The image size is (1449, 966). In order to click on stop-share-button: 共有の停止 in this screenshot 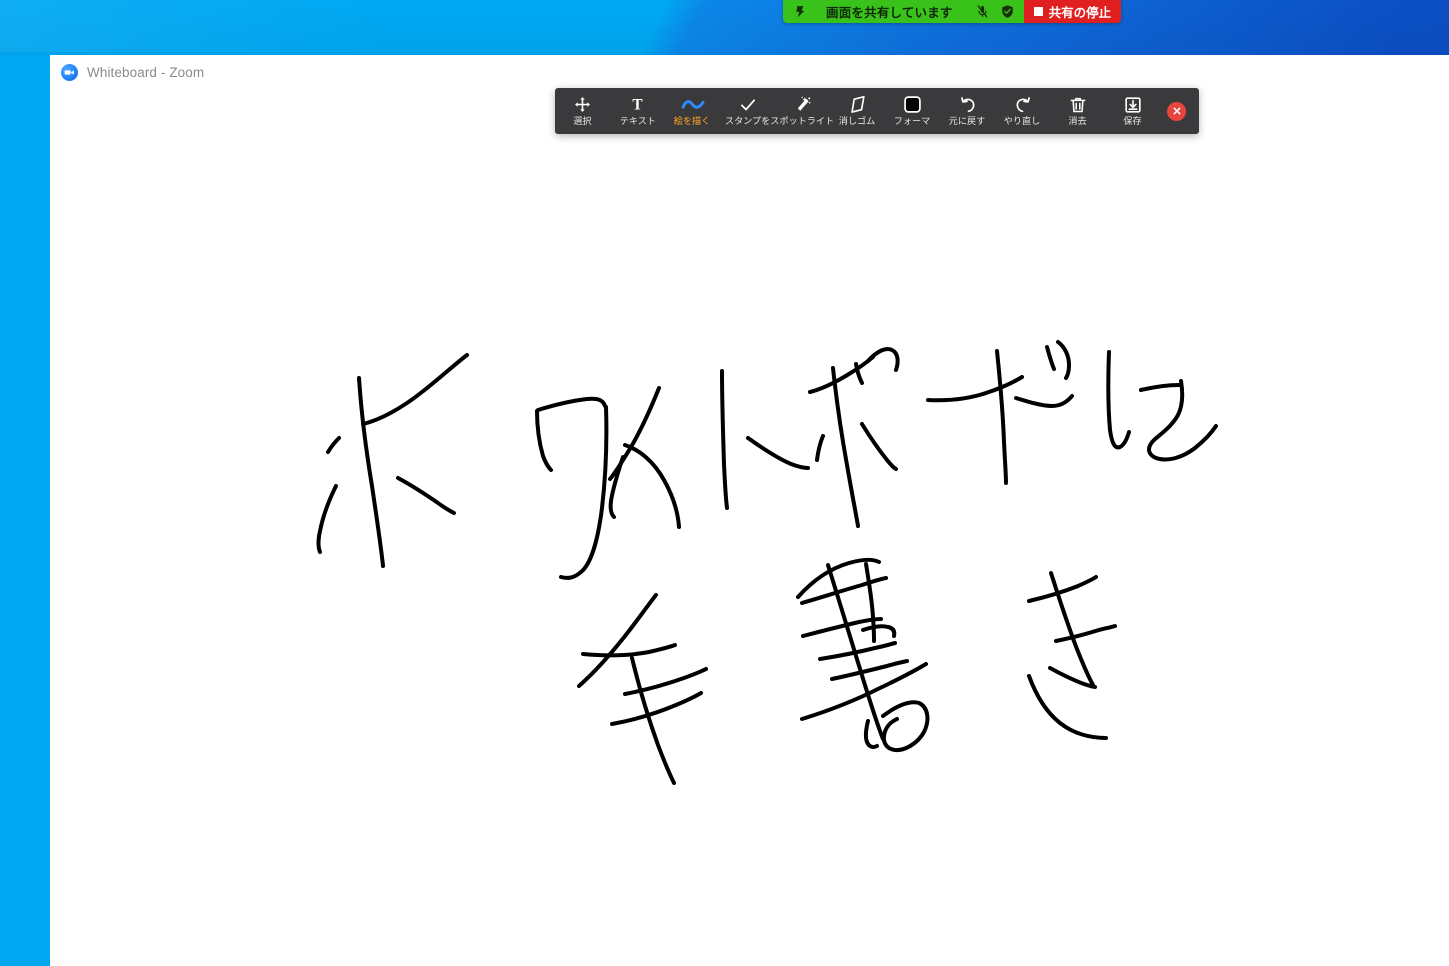, I will do `click(1072, 11)`.